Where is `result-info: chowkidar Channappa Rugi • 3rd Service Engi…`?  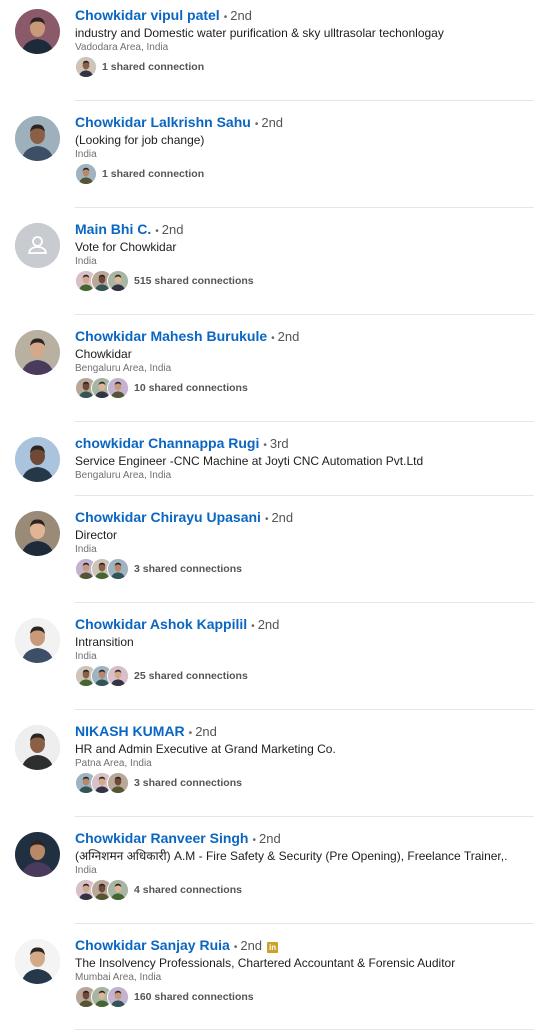
result-info: chowkidar Channappa Rugi • 3rd Service Engi… is located at coordinates (304, 455).